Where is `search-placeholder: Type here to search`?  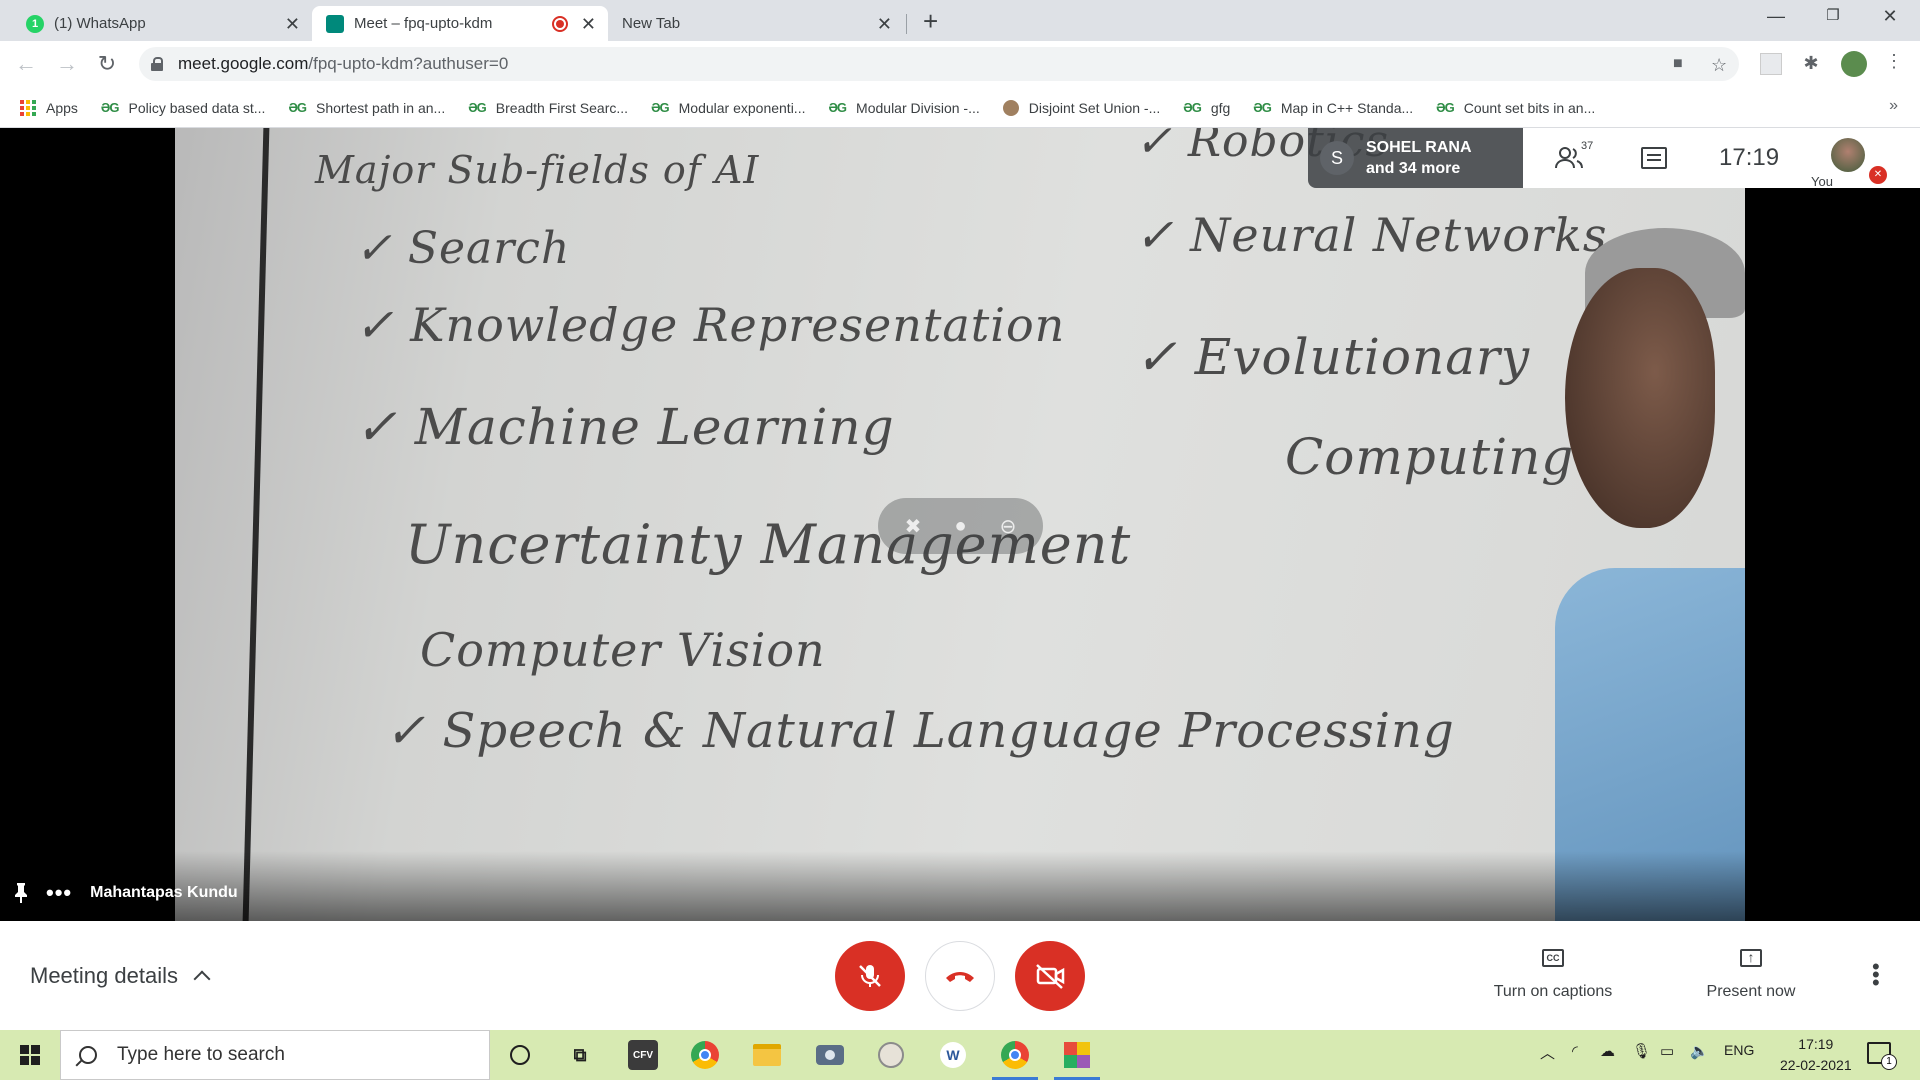 search-placeholder: Type here to search is located at coordinates (201, 1054).